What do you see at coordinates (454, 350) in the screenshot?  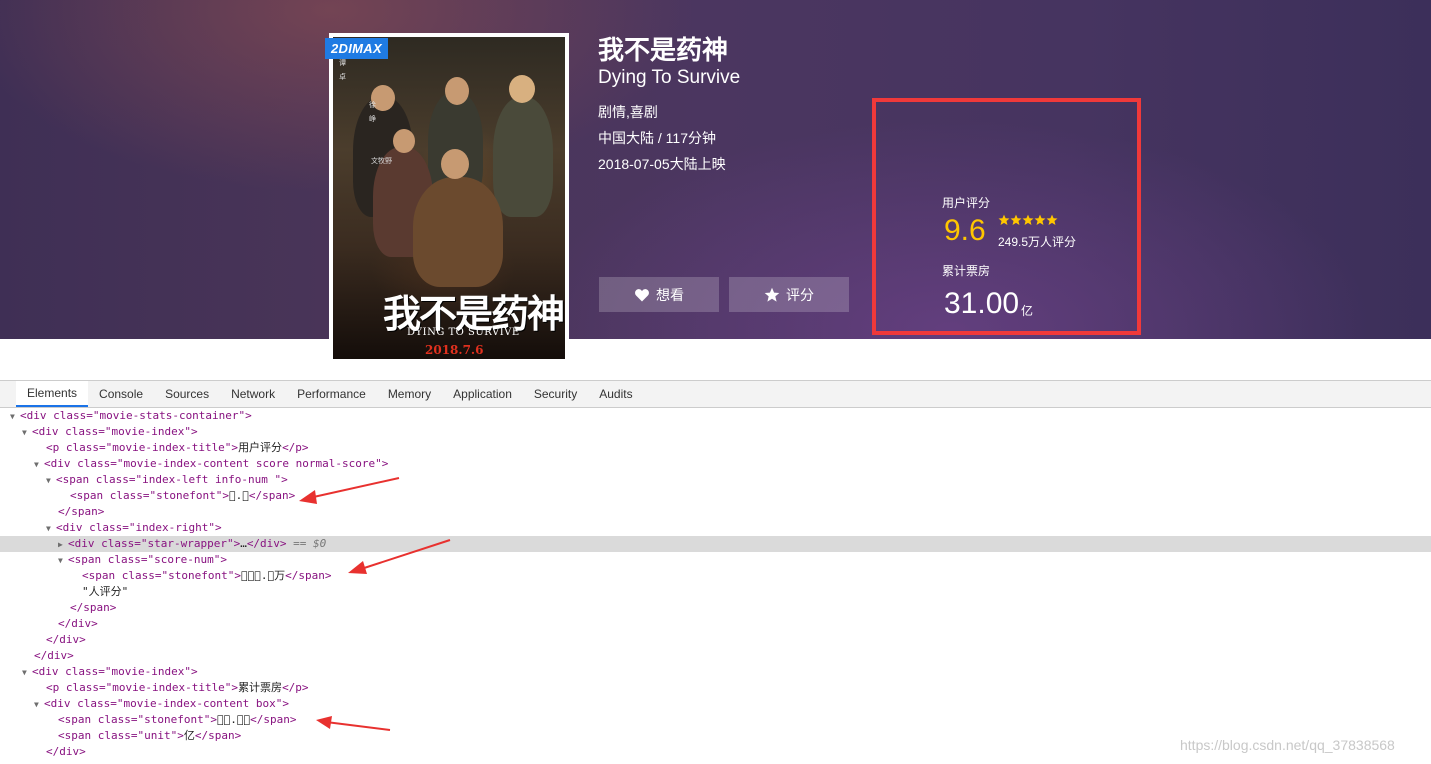 I see `poster-date: 2018.7.6` at bounding box center [454, 350].